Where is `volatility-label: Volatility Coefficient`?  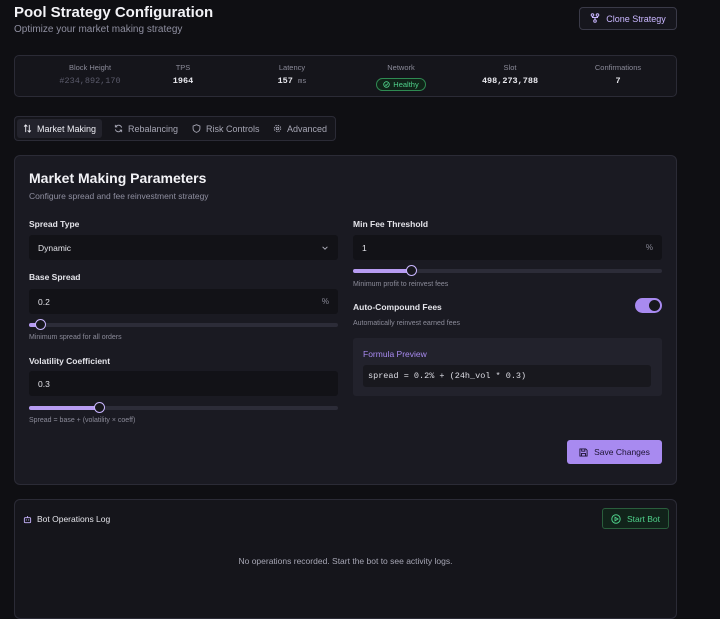
volatility-label: Volatility Coefficient is located at coordinates (70, 361).